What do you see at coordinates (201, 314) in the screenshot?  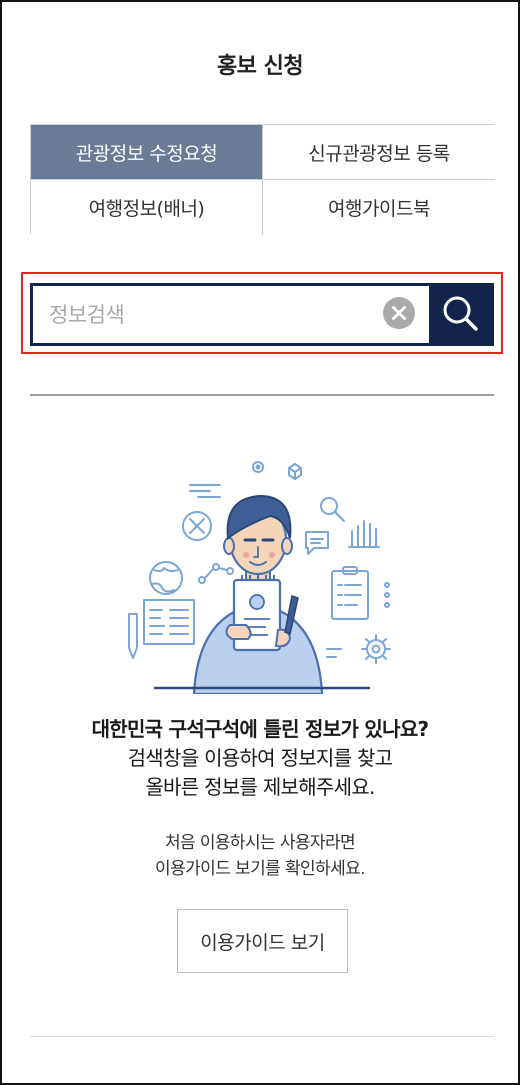 I see `search-input` at bounding box center [201, 314].